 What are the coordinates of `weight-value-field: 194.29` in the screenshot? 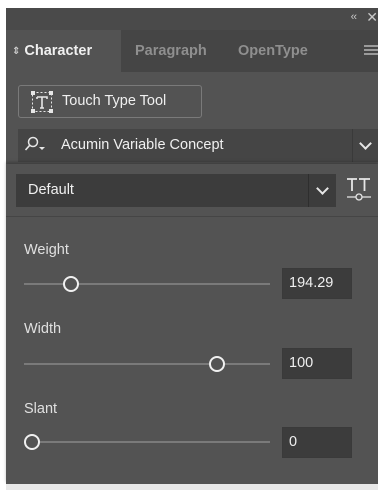 It's located at (317, 283).